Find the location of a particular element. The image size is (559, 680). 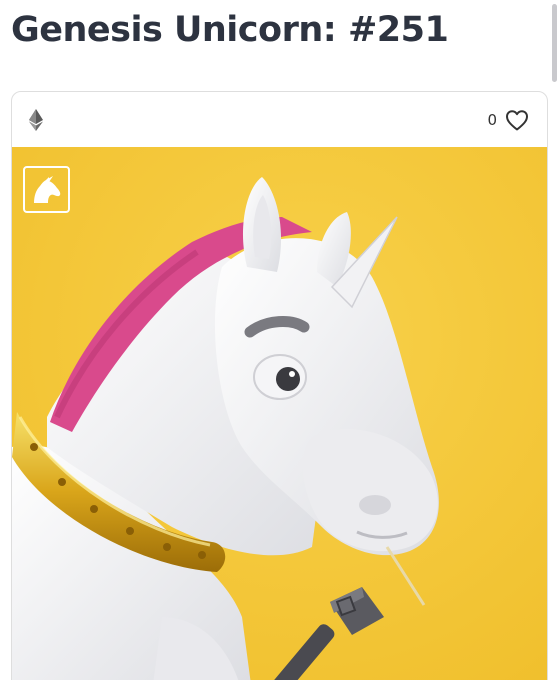

unicorn-head-icon is located at coordinates (47, 189).